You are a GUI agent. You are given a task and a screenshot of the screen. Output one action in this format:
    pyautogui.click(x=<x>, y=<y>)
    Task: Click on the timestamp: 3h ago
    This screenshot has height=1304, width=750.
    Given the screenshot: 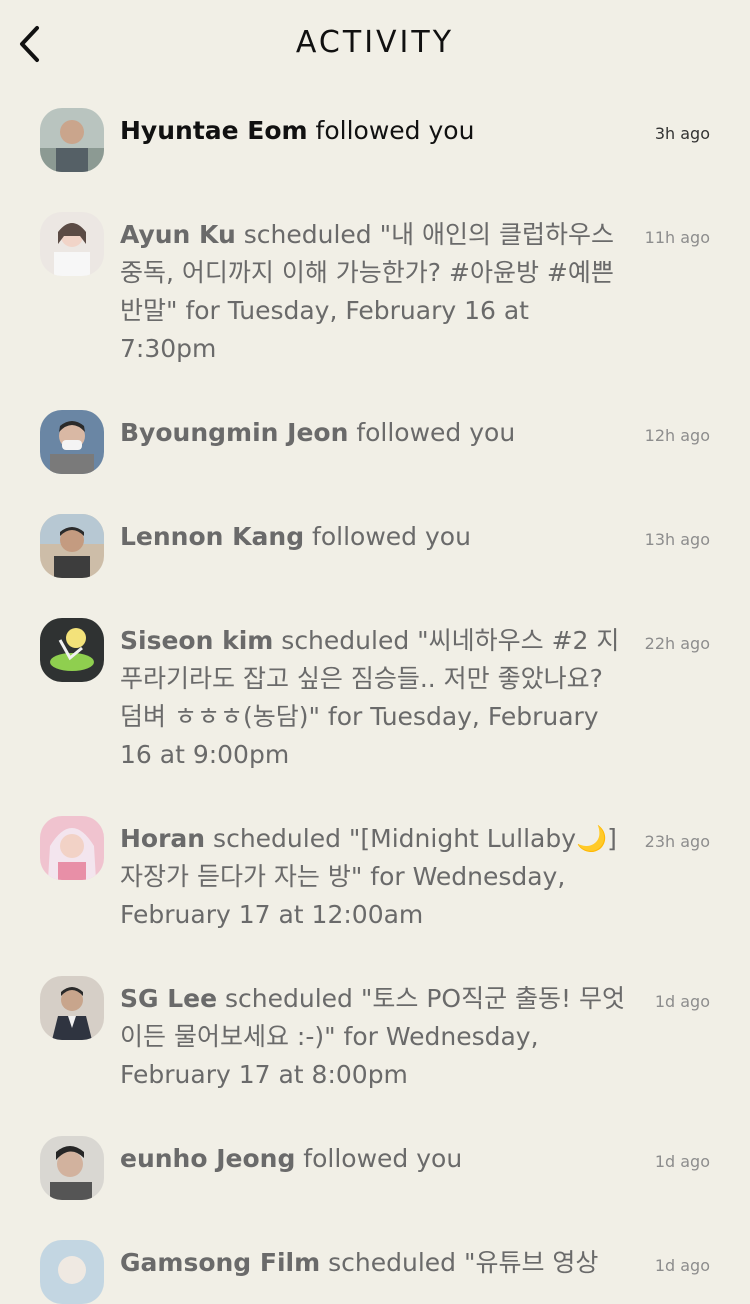 What is the action you would take?
    pyautogui.click(x=682, y=133)
    